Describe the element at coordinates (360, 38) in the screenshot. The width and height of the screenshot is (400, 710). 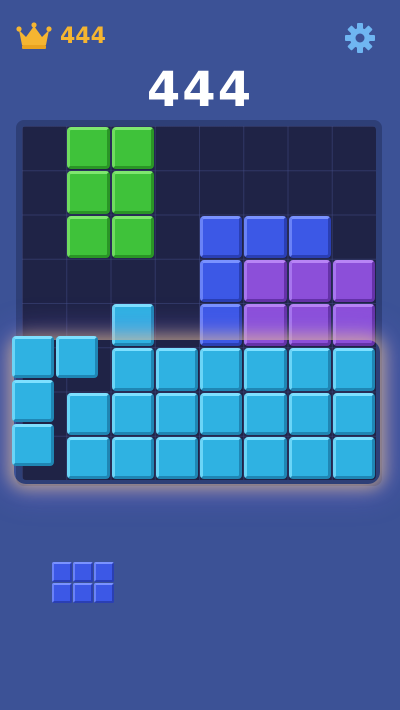
I see `gear-icon` at that location.